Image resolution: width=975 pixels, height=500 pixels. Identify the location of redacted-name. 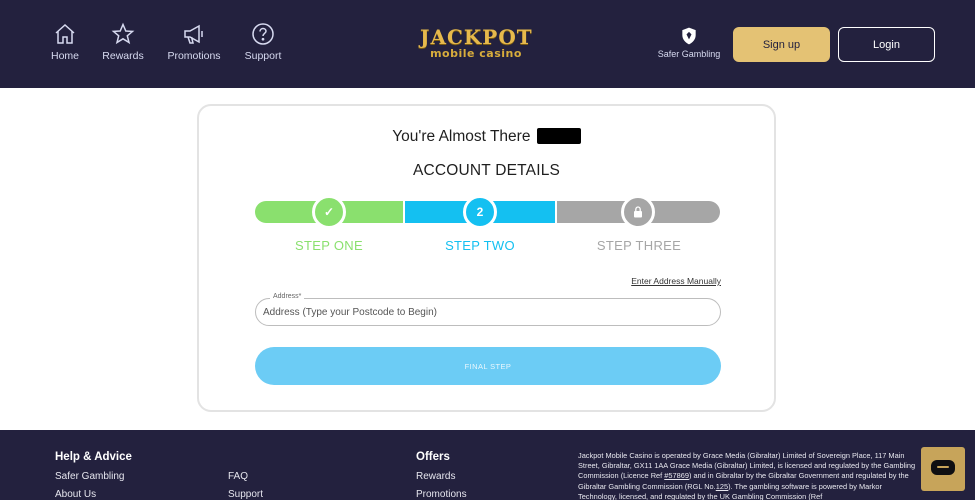
(558, 136).